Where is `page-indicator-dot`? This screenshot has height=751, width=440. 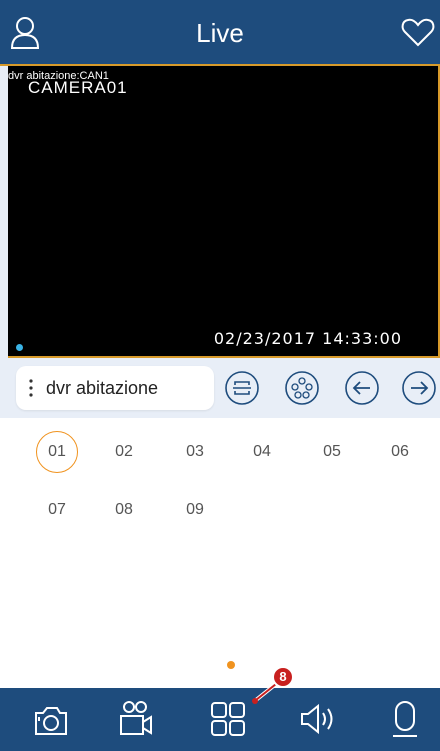
page-indicator-dot is located at coordinates (231, 665).